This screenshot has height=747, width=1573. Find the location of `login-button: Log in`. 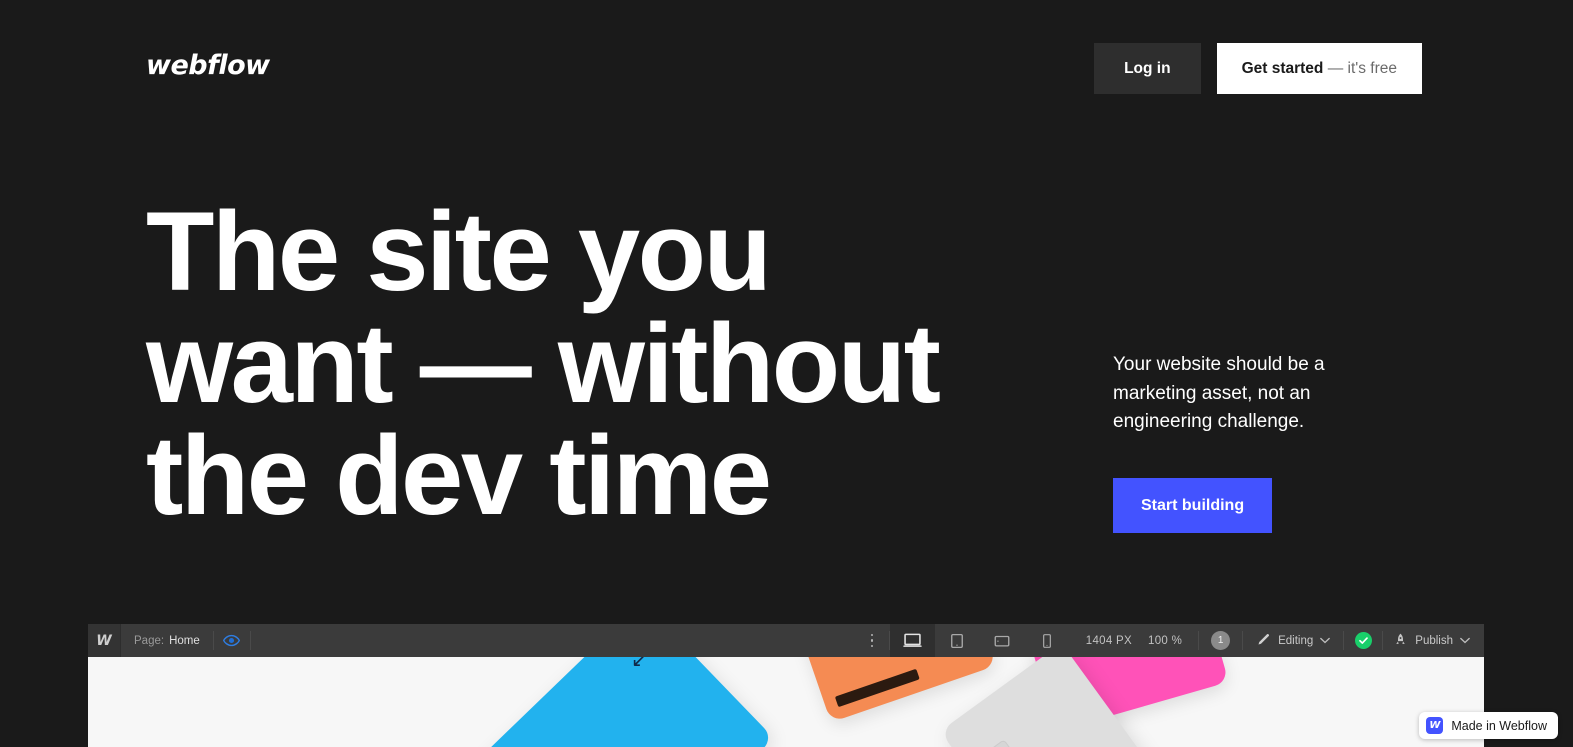

login-button: Log in is located at coordinates (1147, 68).